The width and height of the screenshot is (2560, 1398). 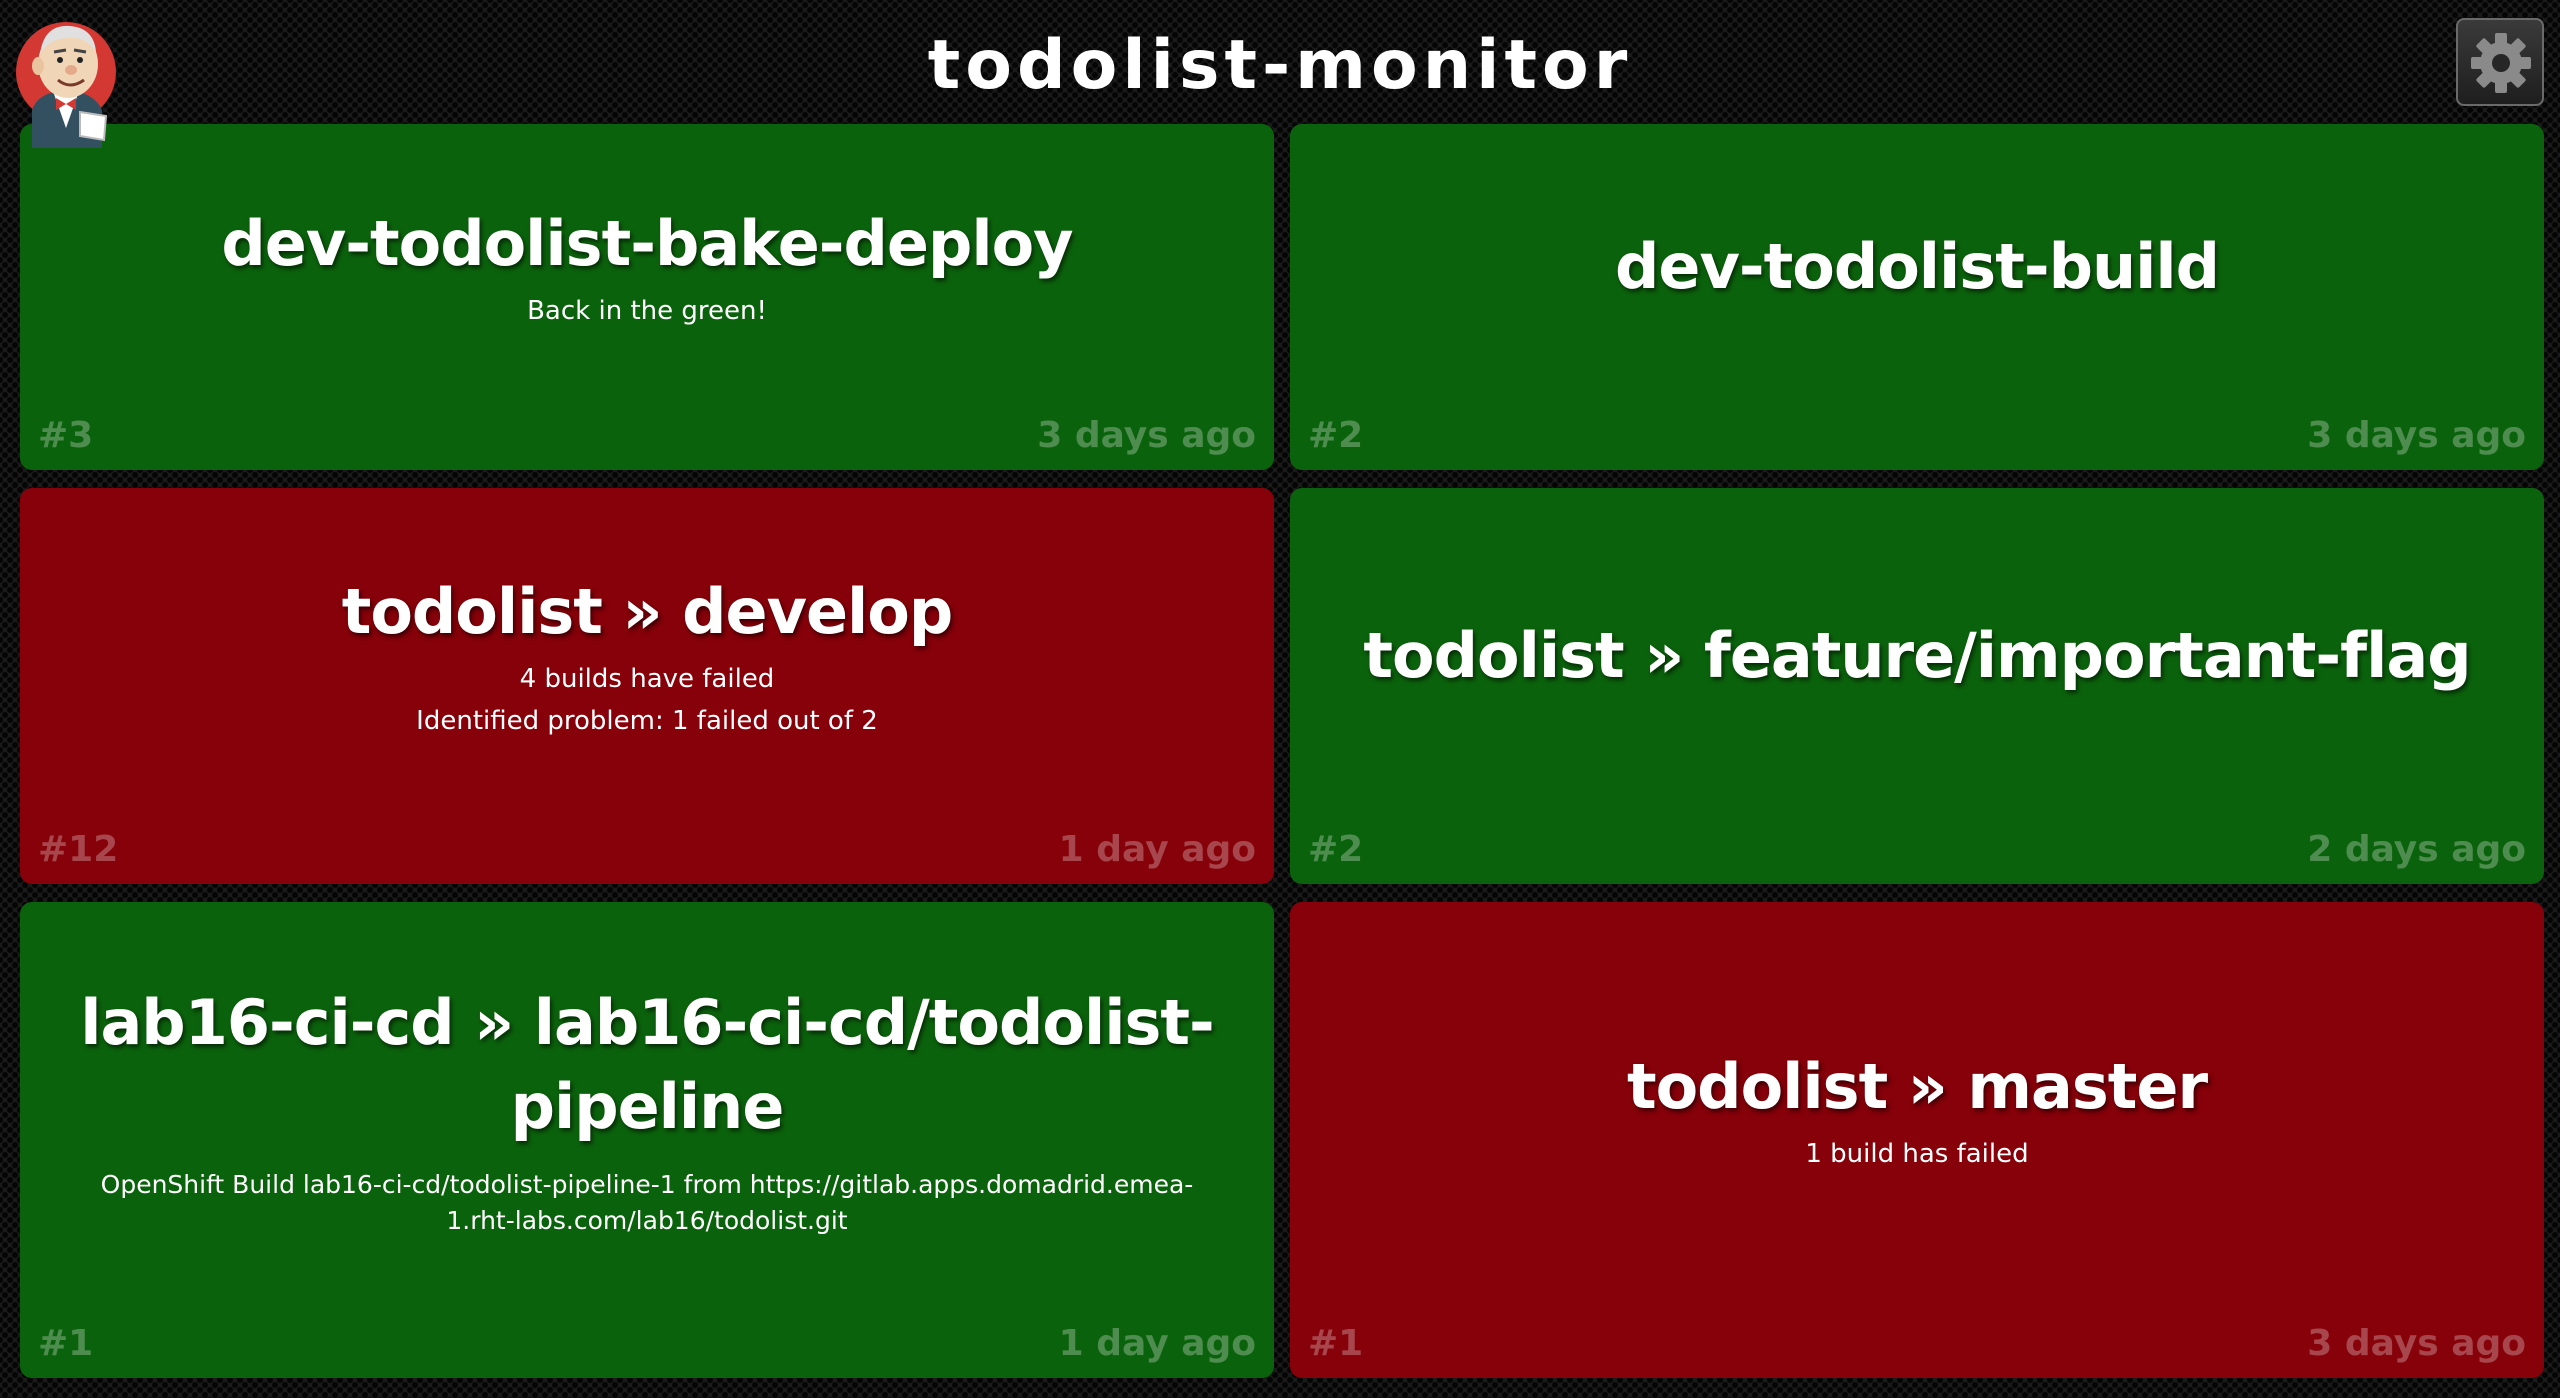 I want to click on build-time: 2 days ago, so click(x=2416, y=849).